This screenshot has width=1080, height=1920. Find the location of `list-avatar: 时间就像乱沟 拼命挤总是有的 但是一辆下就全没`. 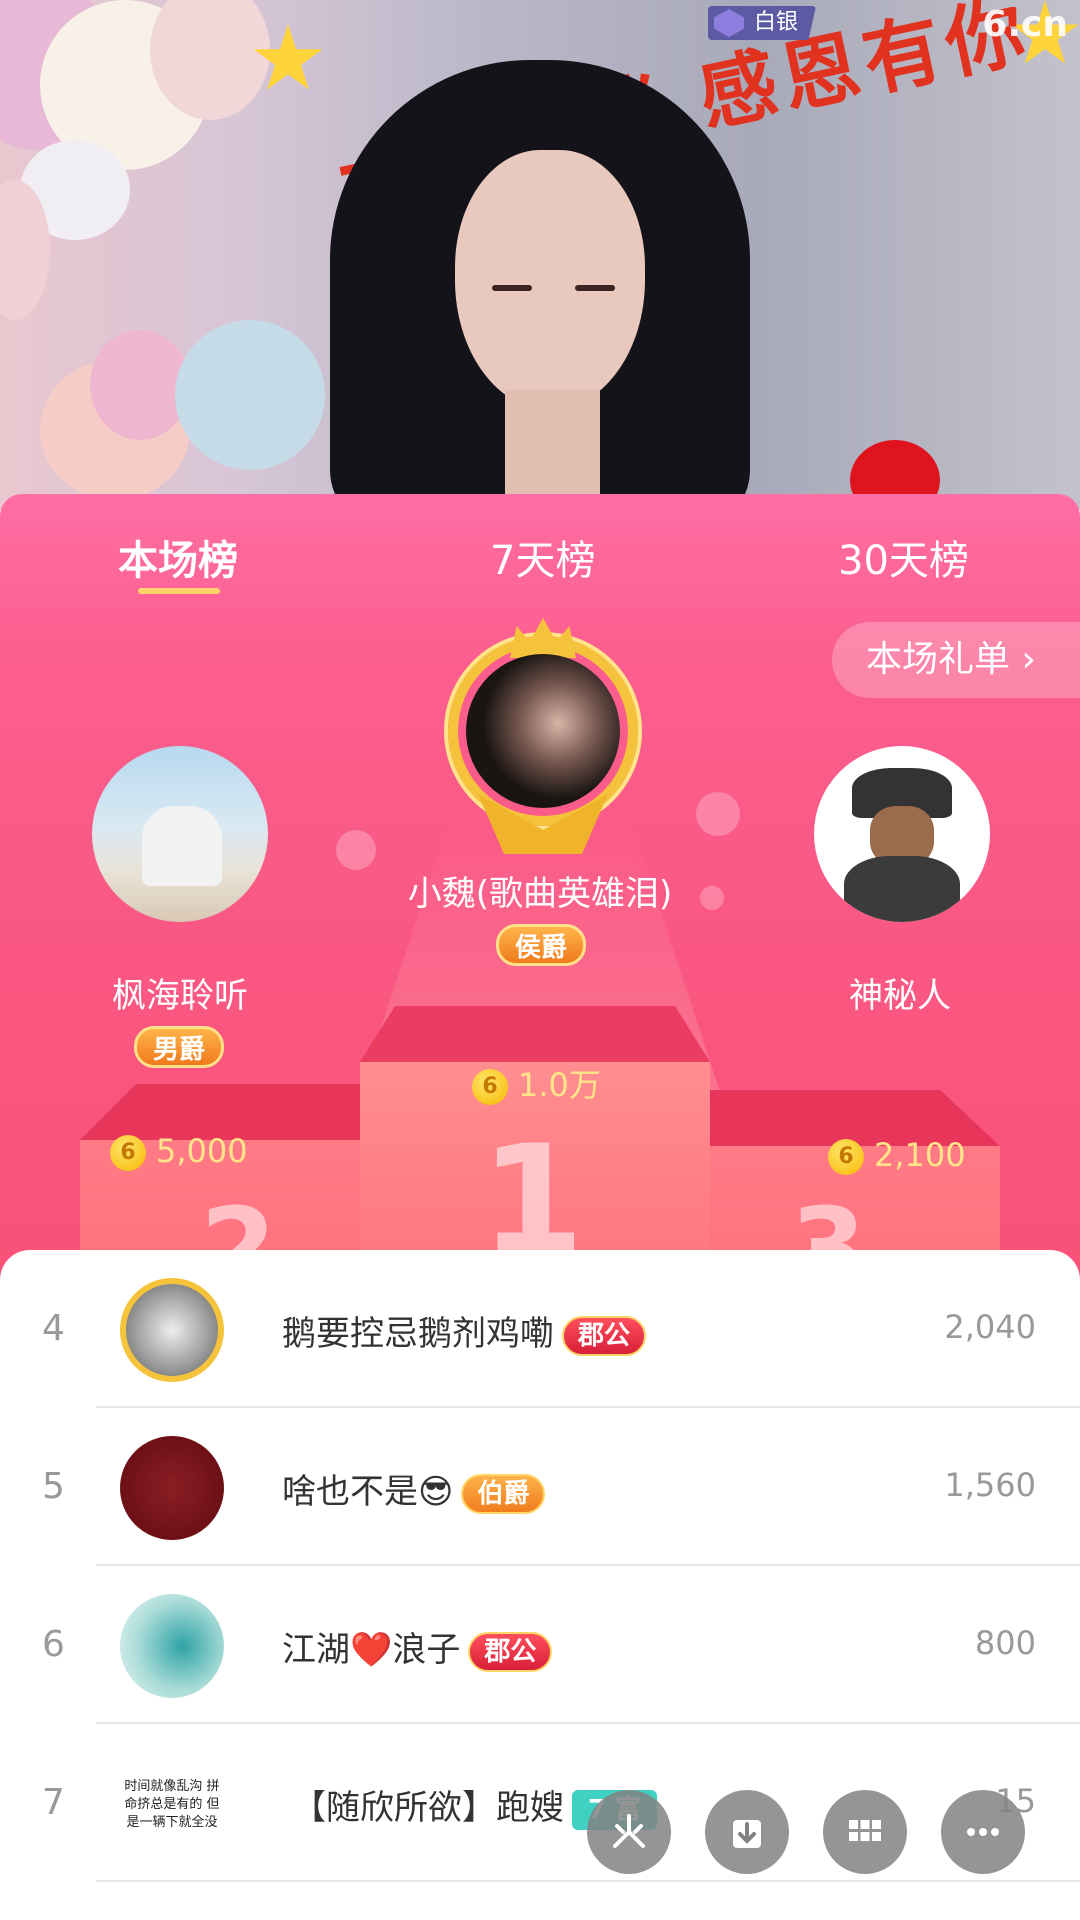

list-avatar: 时间就像乱沟 拼命挤总是有的 但是一辆下就全没 is located at coordinates (172, 1804).